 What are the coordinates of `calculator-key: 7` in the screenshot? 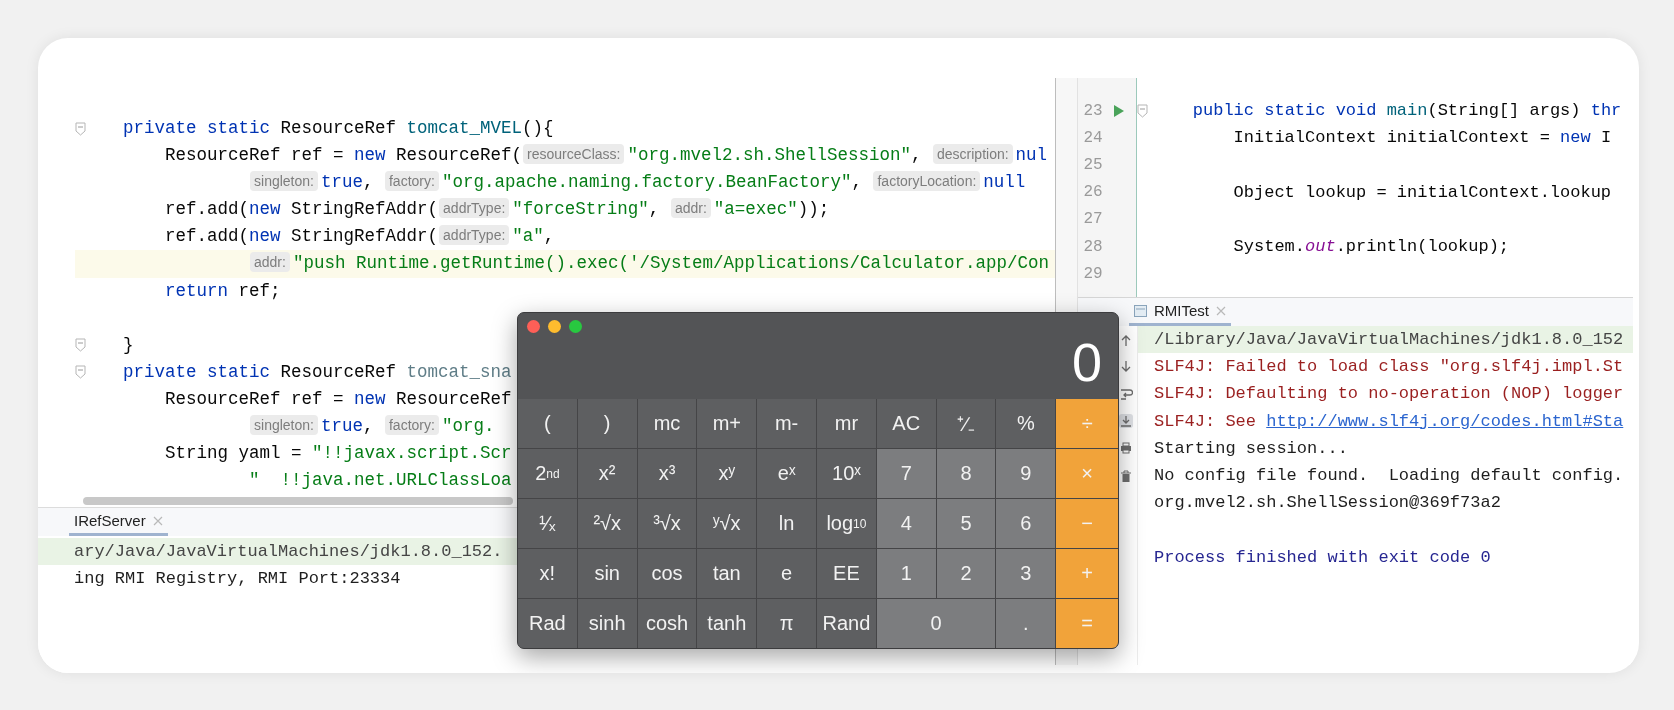 It's located at (906, 473).